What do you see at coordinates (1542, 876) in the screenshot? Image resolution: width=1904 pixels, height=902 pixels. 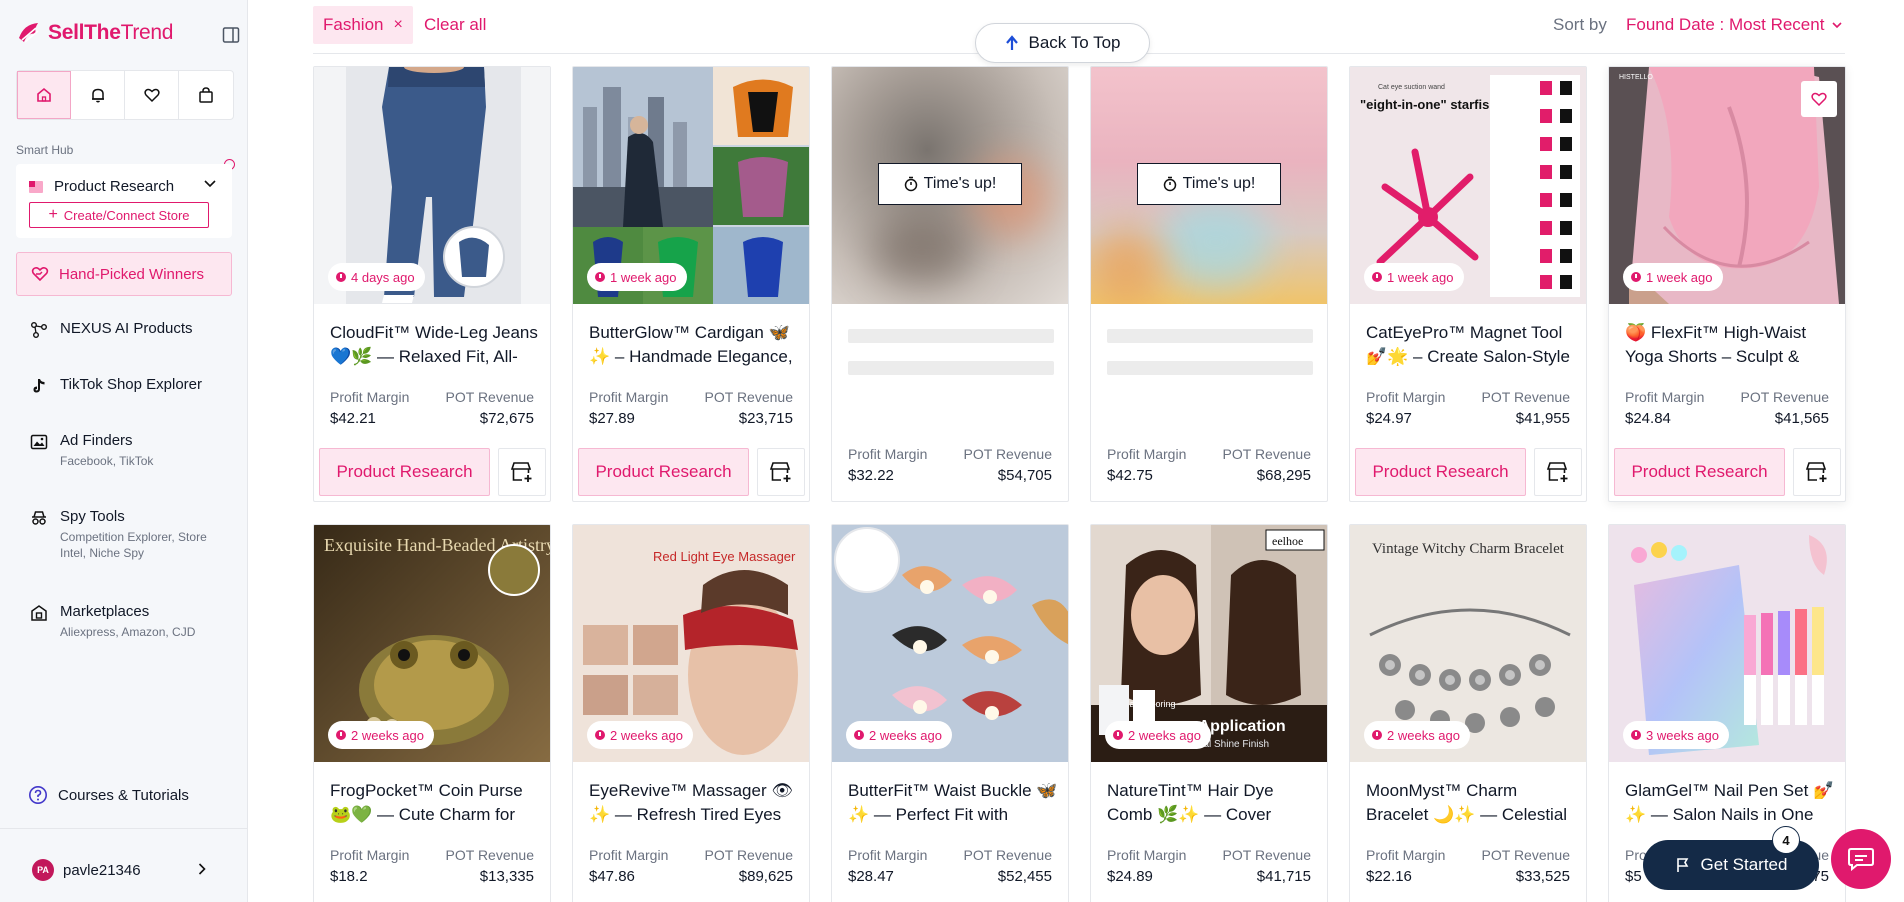 I see `pot-revenue-value: $33,525` at bounding box center [1542, 876].